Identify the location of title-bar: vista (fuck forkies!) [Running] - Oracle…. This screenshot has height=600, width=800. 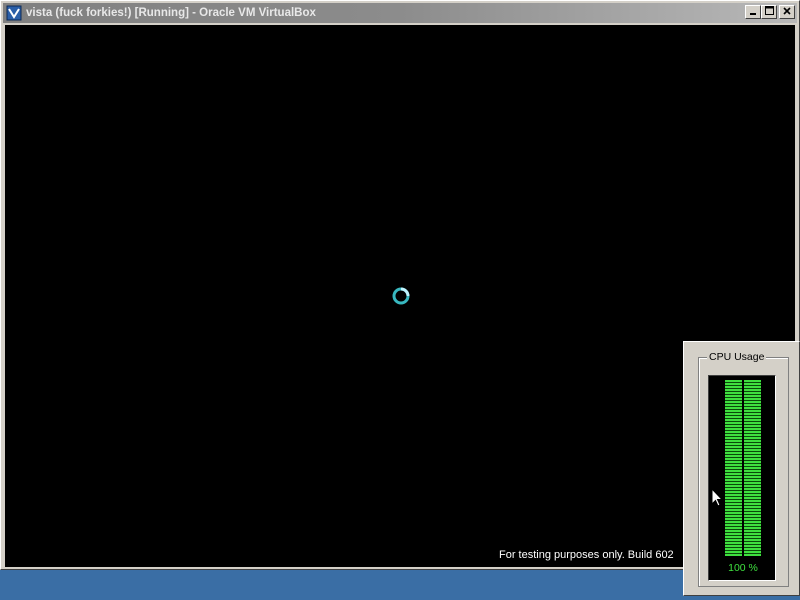
(400, 13).